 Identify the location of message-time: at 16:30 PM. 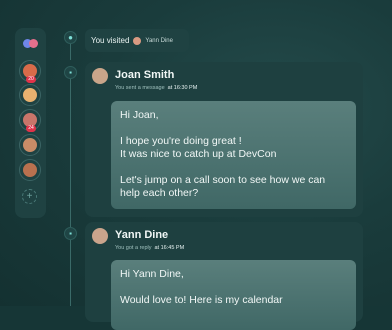
(182, 88).